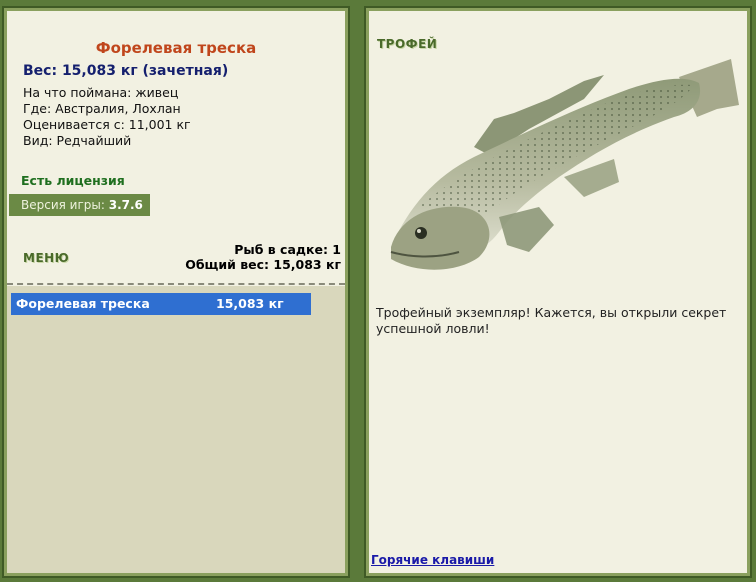 Image resolution: width=756 pixels, height=582 pixels. What do you see at coordinates (73, 180) in the screenshot?
I see `license-status: Есть лицензия` at bounding box center [73, 180].